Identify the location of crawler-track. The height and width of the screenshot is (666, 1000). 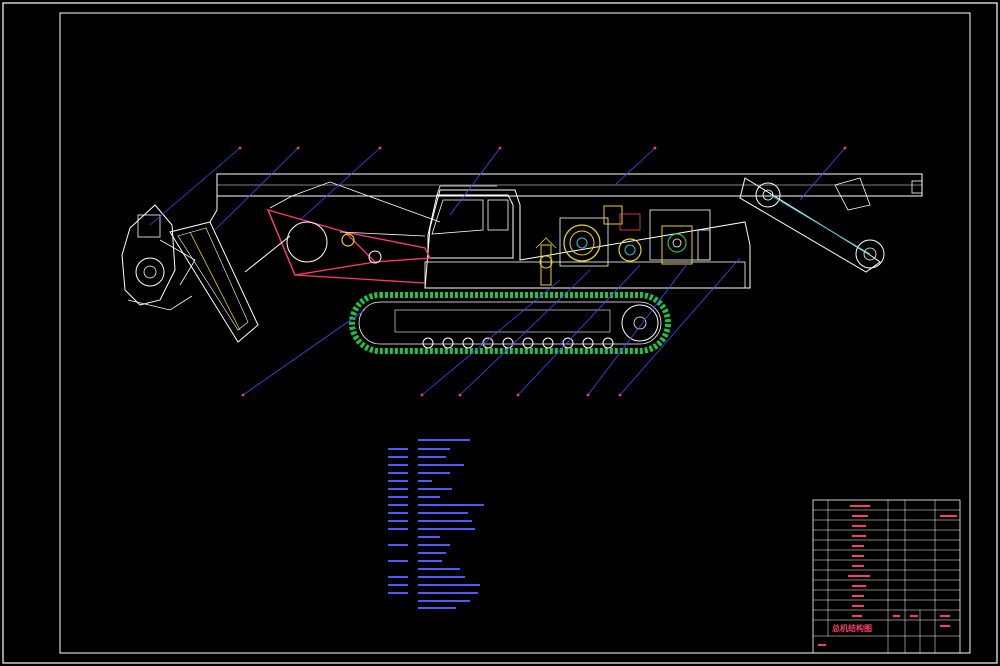
(510, 323).